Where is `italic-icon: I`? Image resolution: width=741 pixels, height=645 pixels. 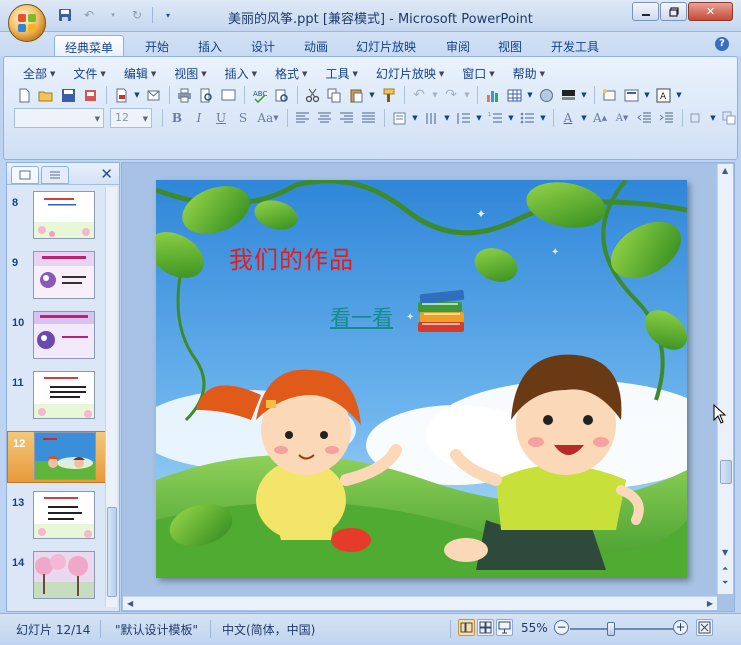 italic-icon: I is located at coordinates (199, 118).